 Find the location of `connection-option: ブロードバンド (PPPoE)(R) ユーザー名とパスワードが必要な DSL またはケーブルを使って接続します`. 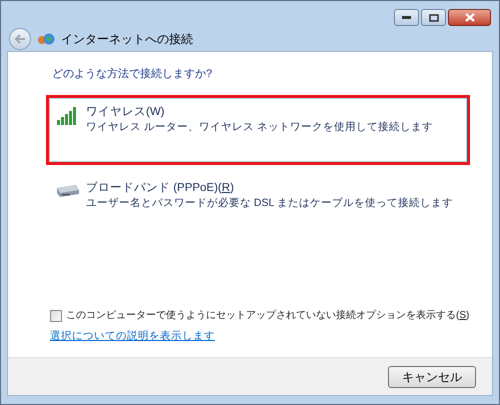

connection-option: ブロードバンド (PPPoE)(R) ユーザー名とパスワードが必要な DSL またはケーブルを使って接続します is located at coordinates (258, 195).